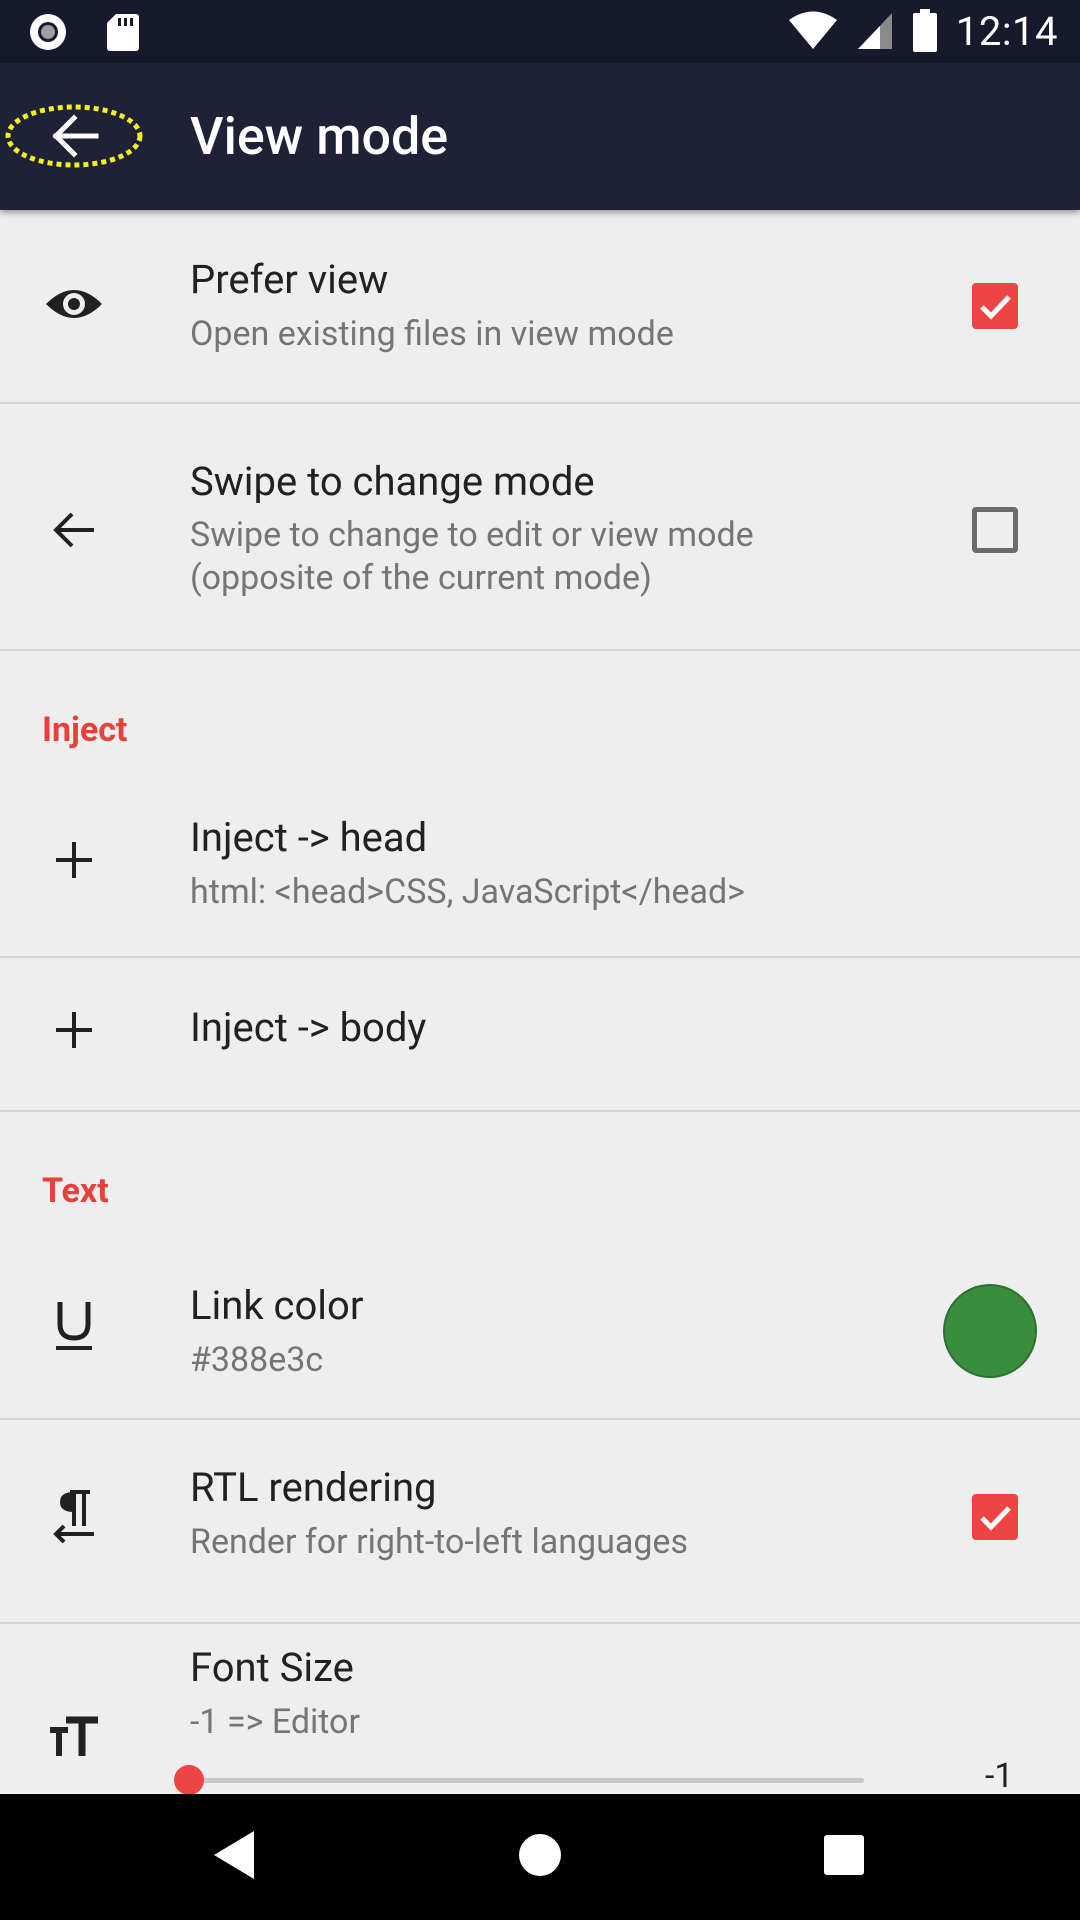 The height and width of the screenshot is (1920, 1080). I want to click on sd-card-icon, so click(123, 32).